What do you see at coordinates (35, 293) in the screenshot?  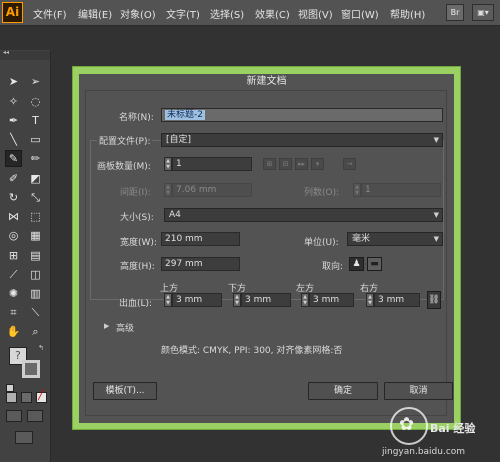 I see `column-graph-tool-icon: ▥` at bounding box center [35, 293].